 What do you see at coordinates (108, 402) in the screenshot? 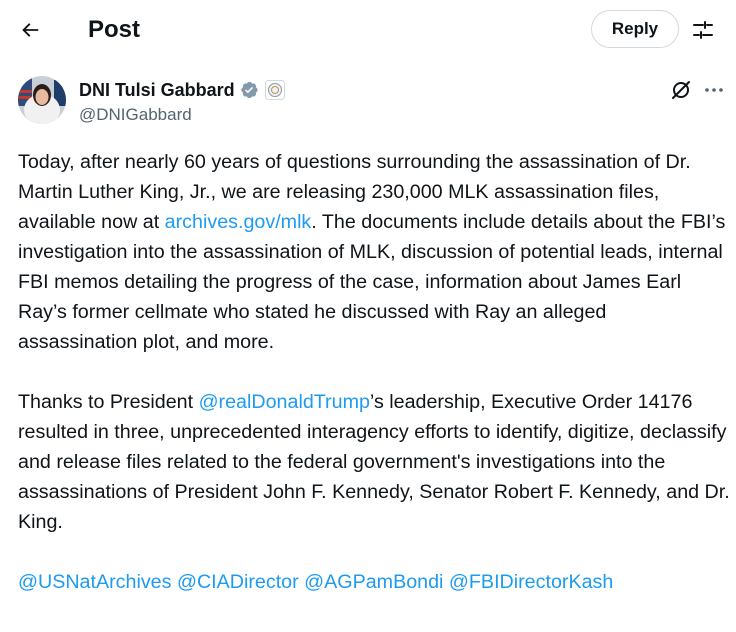
I see `tweet-text-segment: Thanks to President` at bounding box center [108, 402].